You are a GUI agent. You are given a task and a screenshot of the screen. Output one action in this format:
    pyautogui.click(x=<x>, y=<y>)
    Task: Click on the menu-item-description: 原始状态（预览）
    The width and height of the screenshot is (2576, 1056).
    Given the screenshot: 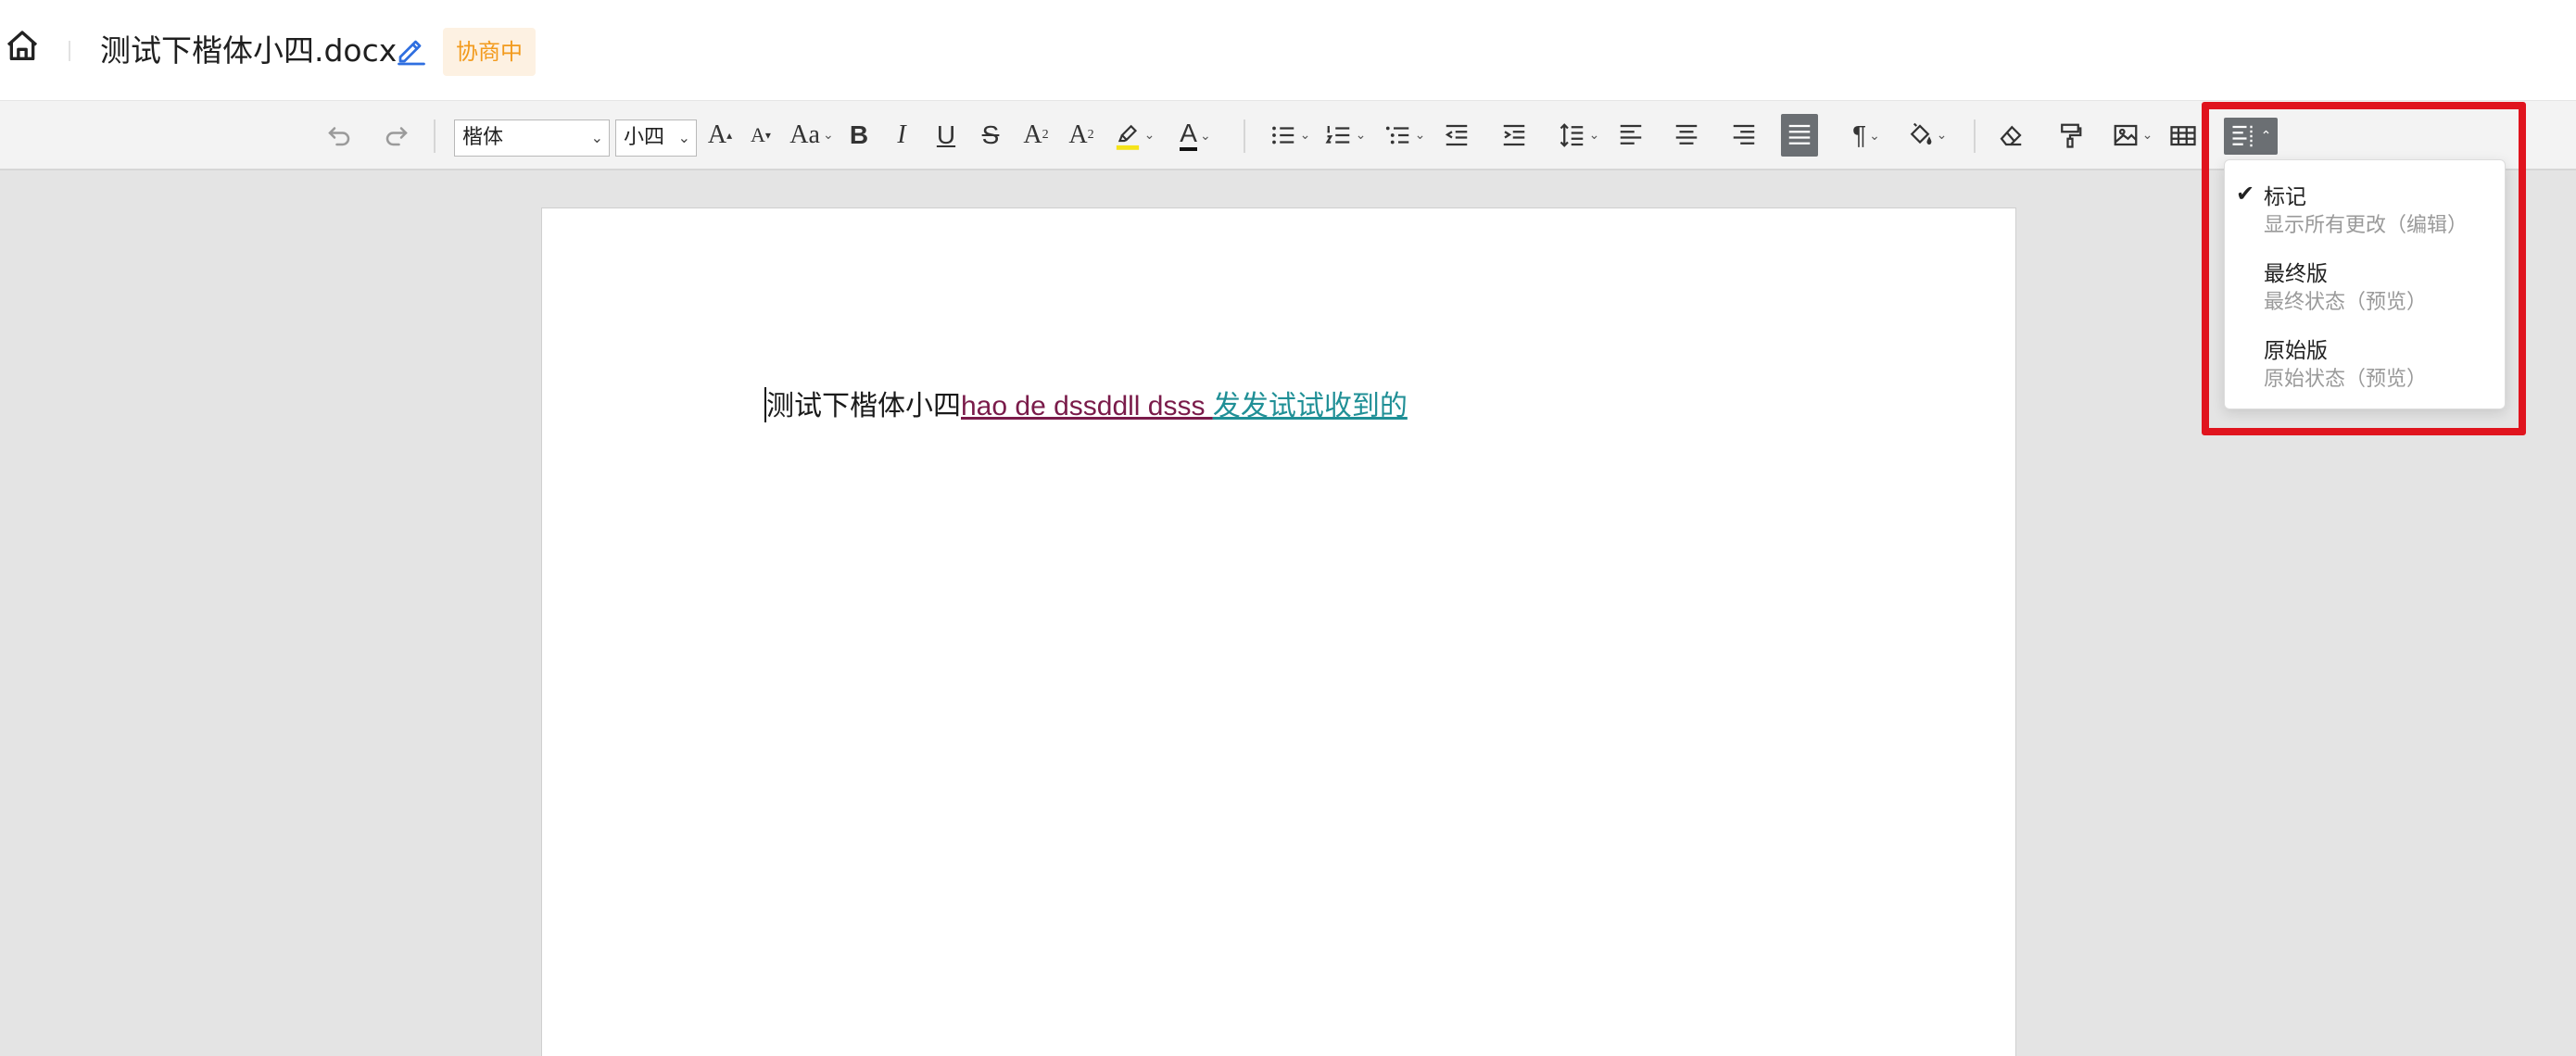 What is the action you would take?
    pyautogui.click(x=2346, y=379)
    